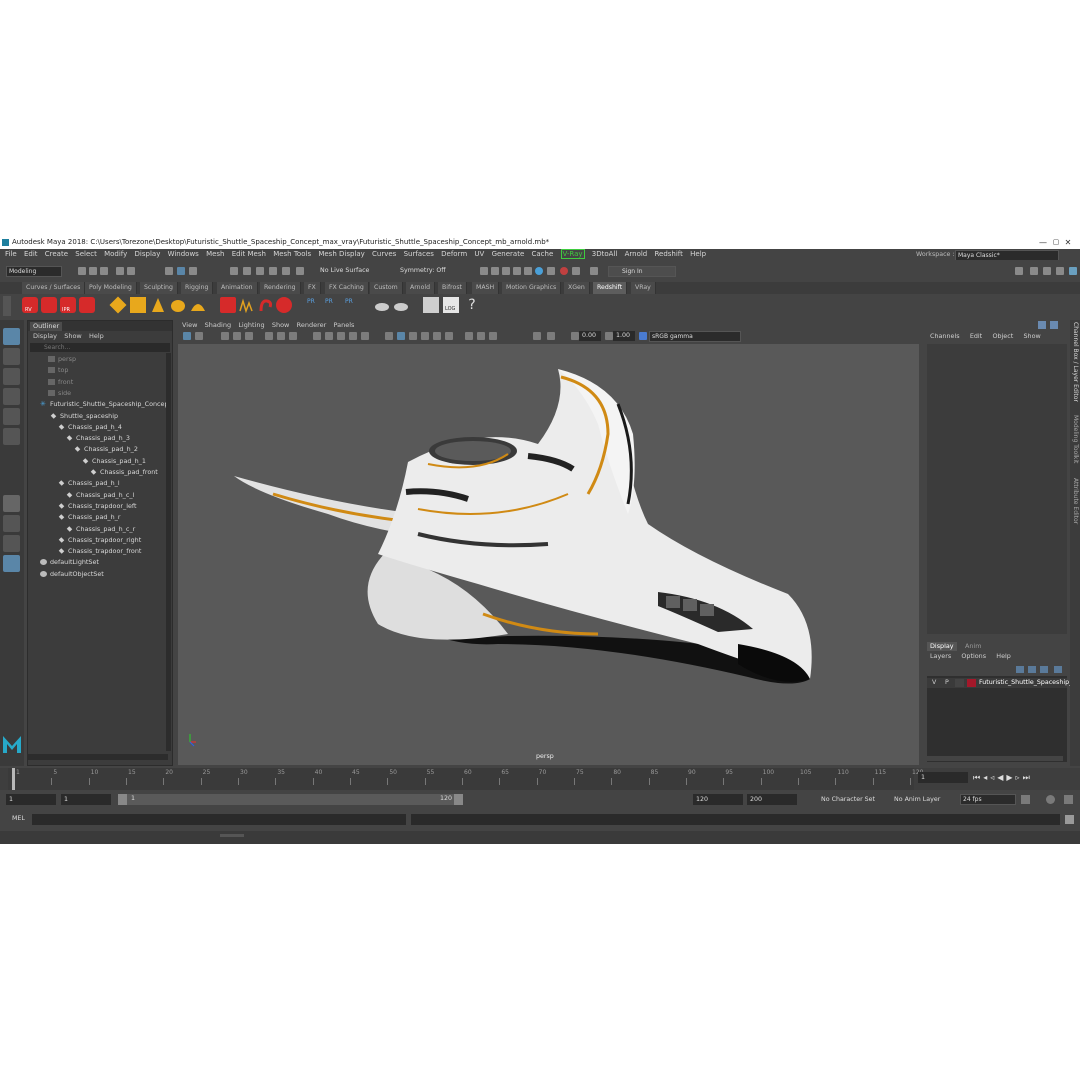  Describe the element at coordinates (290, 799) in the screenshot. I see `range-slider: 1 120` at that location.